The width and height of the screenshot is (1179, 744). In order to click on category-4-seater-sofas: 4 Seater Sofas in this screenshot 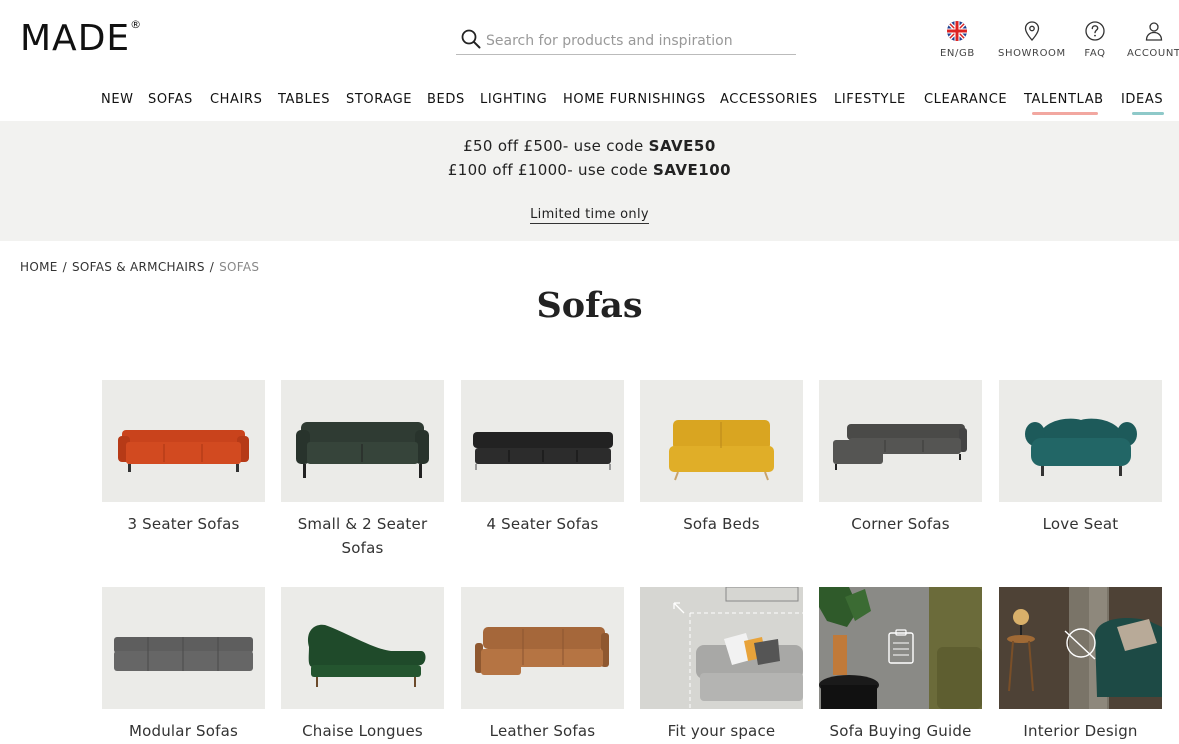, I will do `click(542, 458)`.